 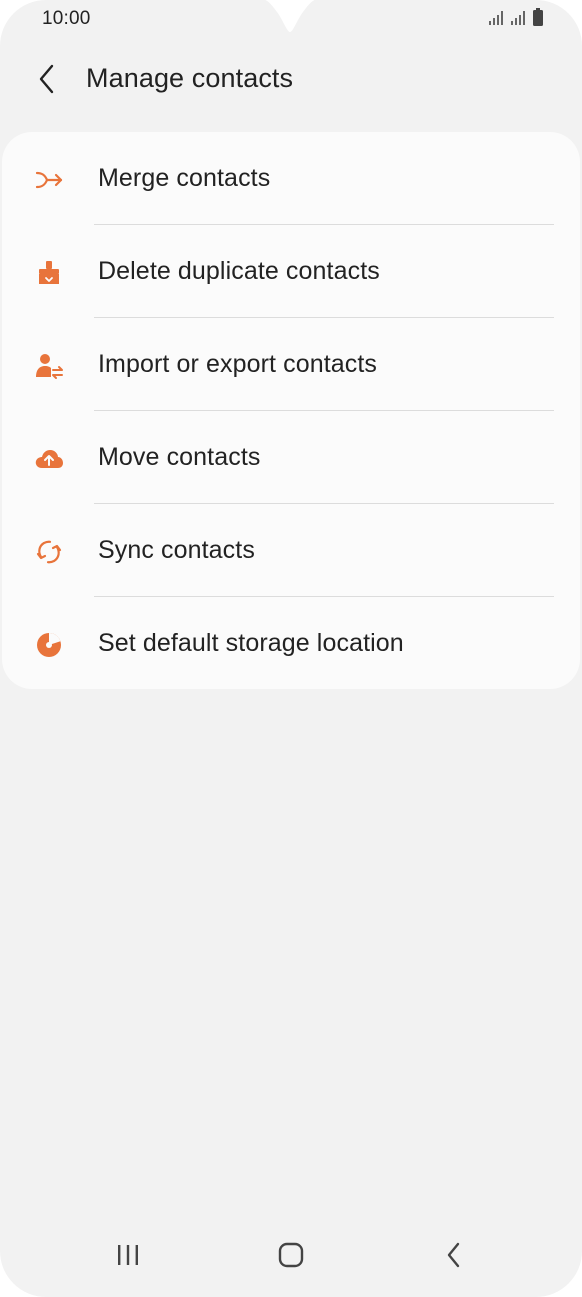 I want to click on cloud-upload-icon, so click(x=49, y=459).